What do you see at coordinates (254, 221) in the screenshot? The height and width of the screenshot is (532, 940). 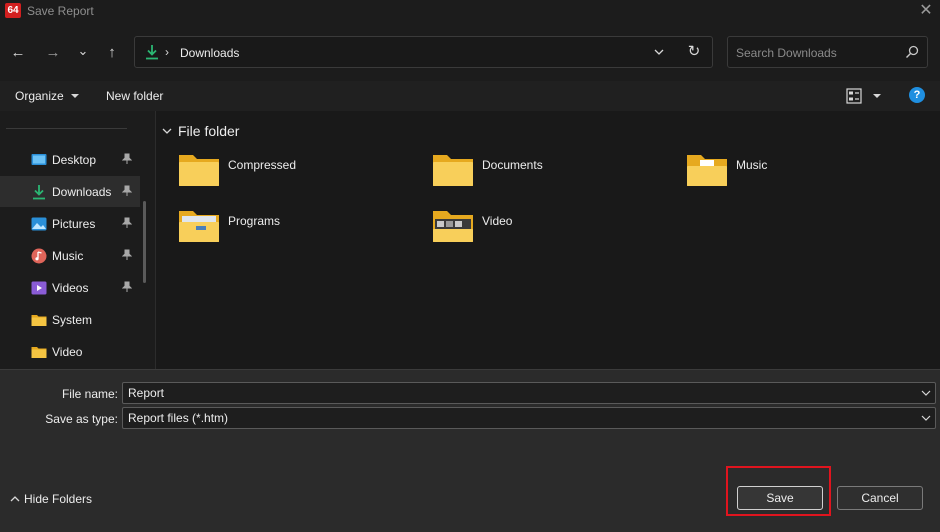 I see `folder-name: Programs` at bounding box center [254, 221].